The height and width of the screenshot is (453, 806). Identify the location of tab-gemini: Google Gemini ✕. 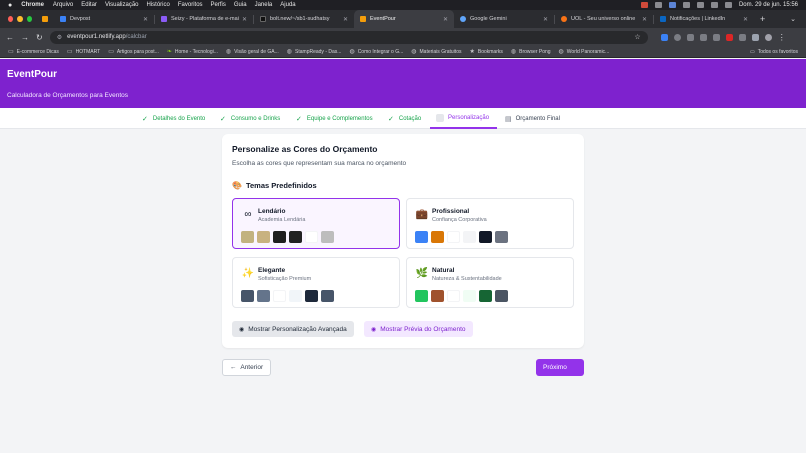
(504, 19).